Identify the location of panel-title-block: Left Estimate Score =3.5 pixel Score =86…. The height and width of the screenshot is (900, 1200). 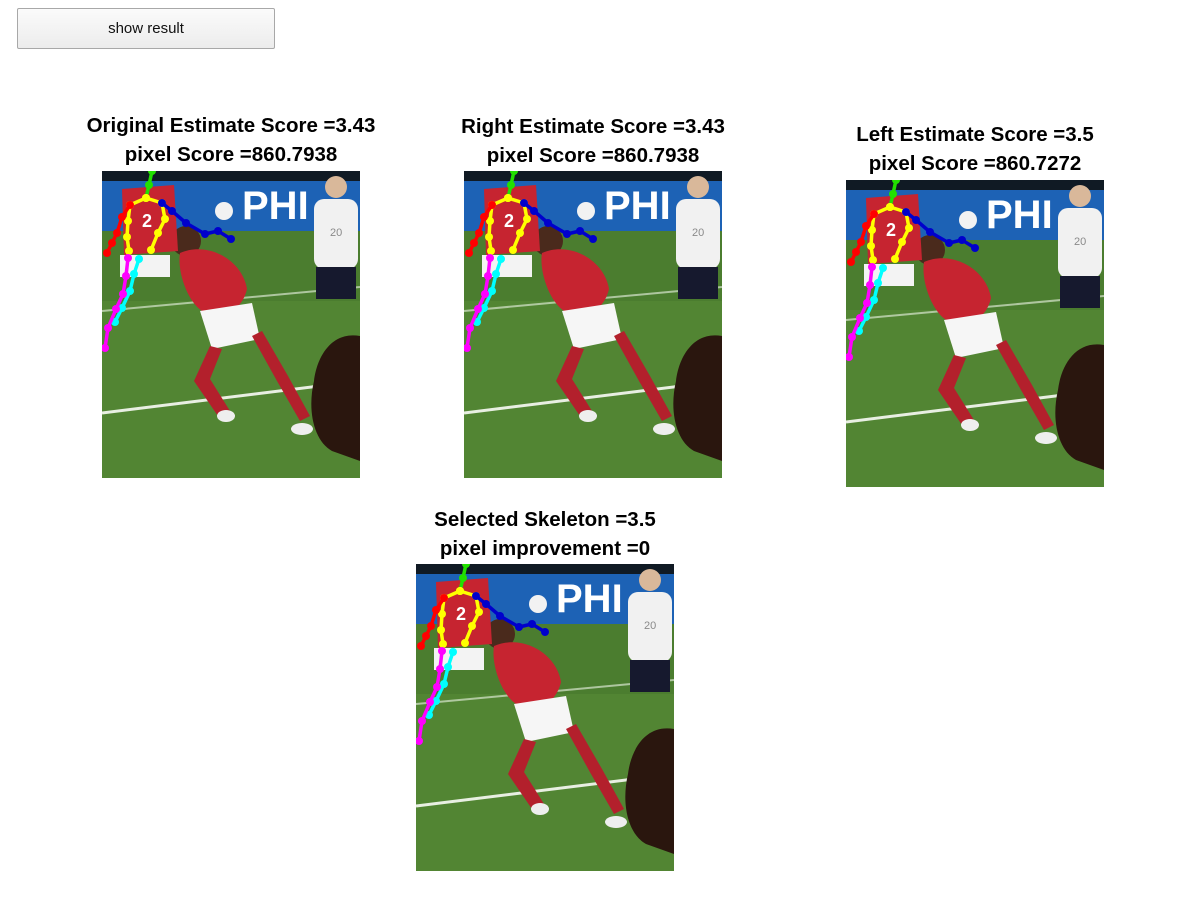
(975, 149).